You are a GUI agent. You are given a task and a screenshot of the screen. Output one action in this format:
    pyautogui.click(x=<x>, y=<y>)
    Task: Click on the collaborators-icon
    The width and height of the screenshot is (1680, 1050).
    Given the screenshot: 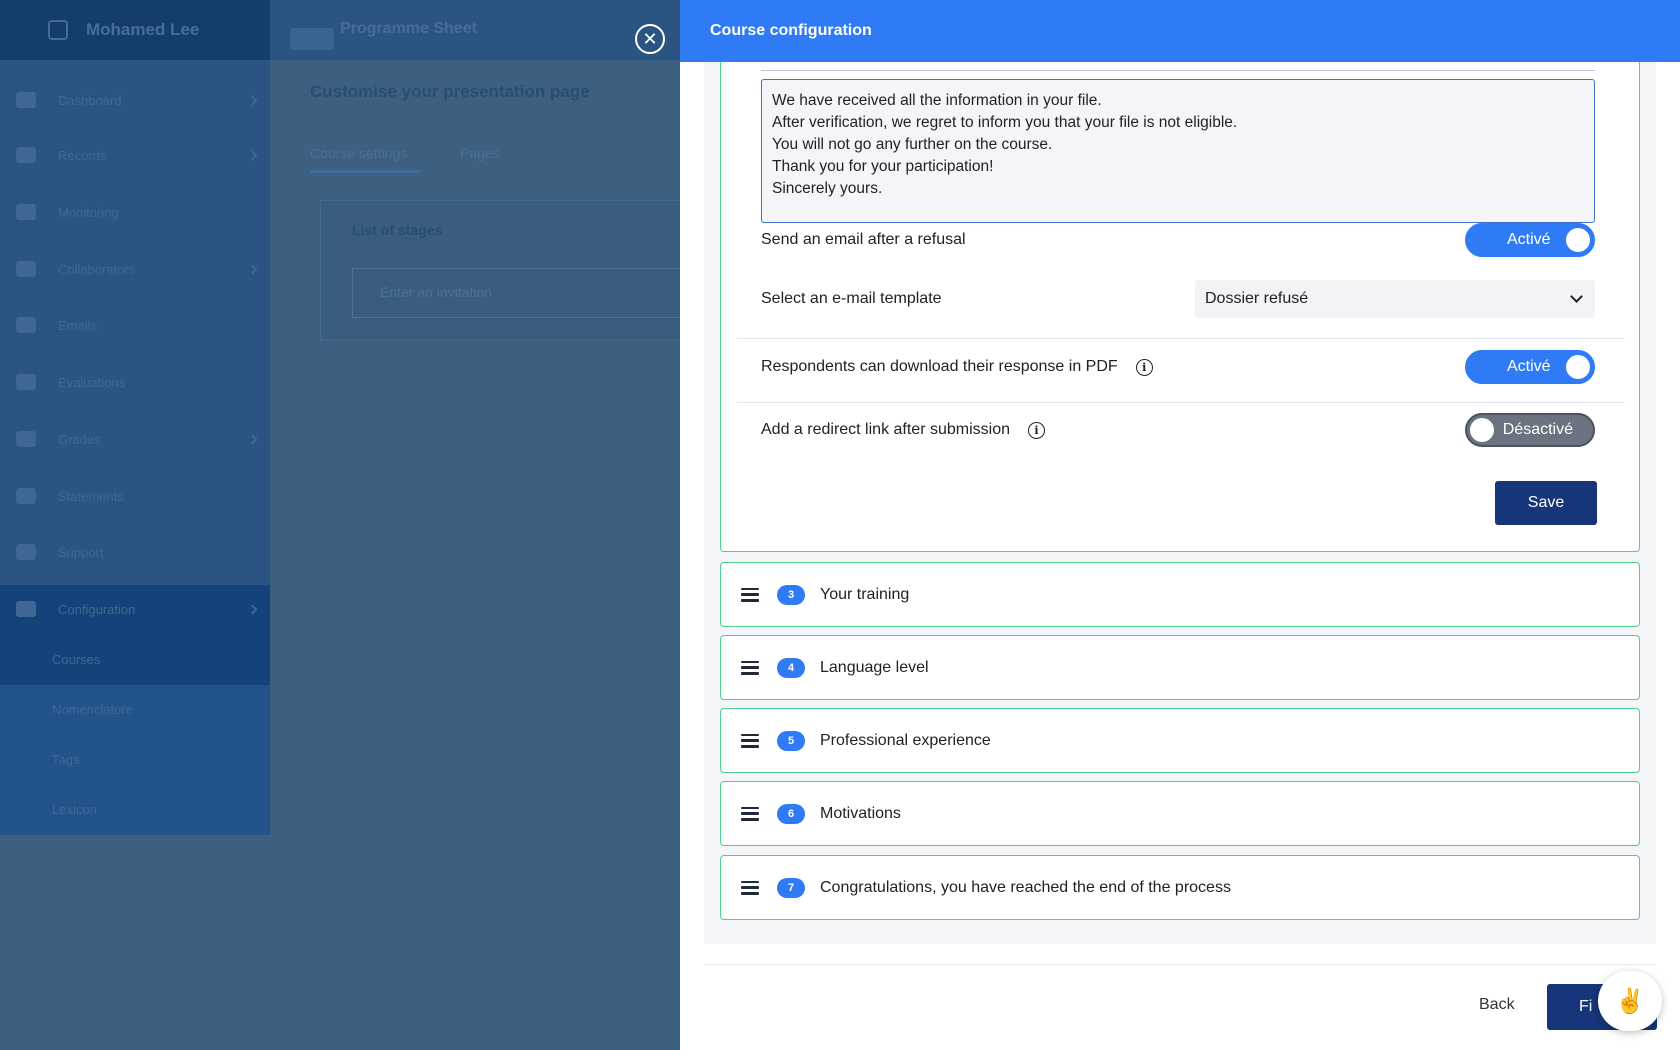 What is the action you would take?
    pyautogui.click(x=26, y=269)
    